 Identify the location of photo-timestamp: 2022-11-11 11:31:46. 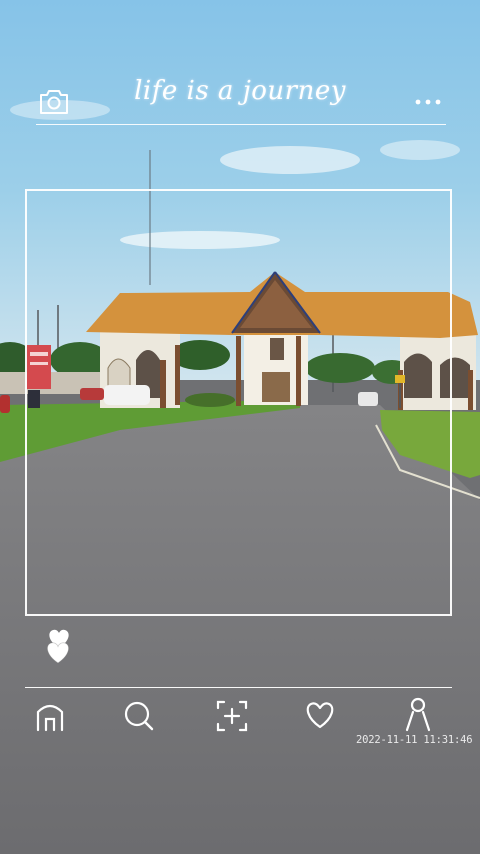
(414, 740).